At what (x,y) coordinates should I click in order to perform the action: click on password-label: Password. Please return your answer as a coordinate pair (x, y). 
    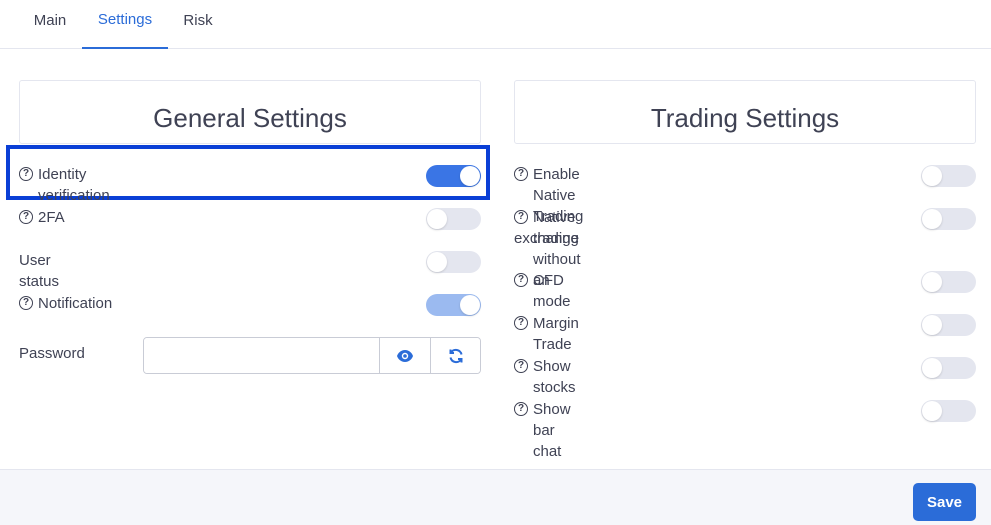
    Looking at the image, I should click on (52, 353).